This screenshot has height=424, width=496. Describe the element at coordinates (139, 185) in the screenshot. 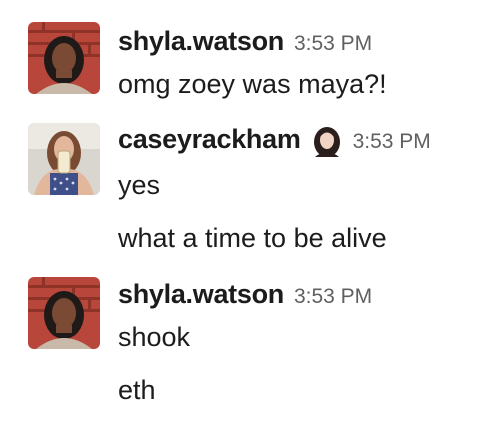

I see `message-text: yes` at that location.